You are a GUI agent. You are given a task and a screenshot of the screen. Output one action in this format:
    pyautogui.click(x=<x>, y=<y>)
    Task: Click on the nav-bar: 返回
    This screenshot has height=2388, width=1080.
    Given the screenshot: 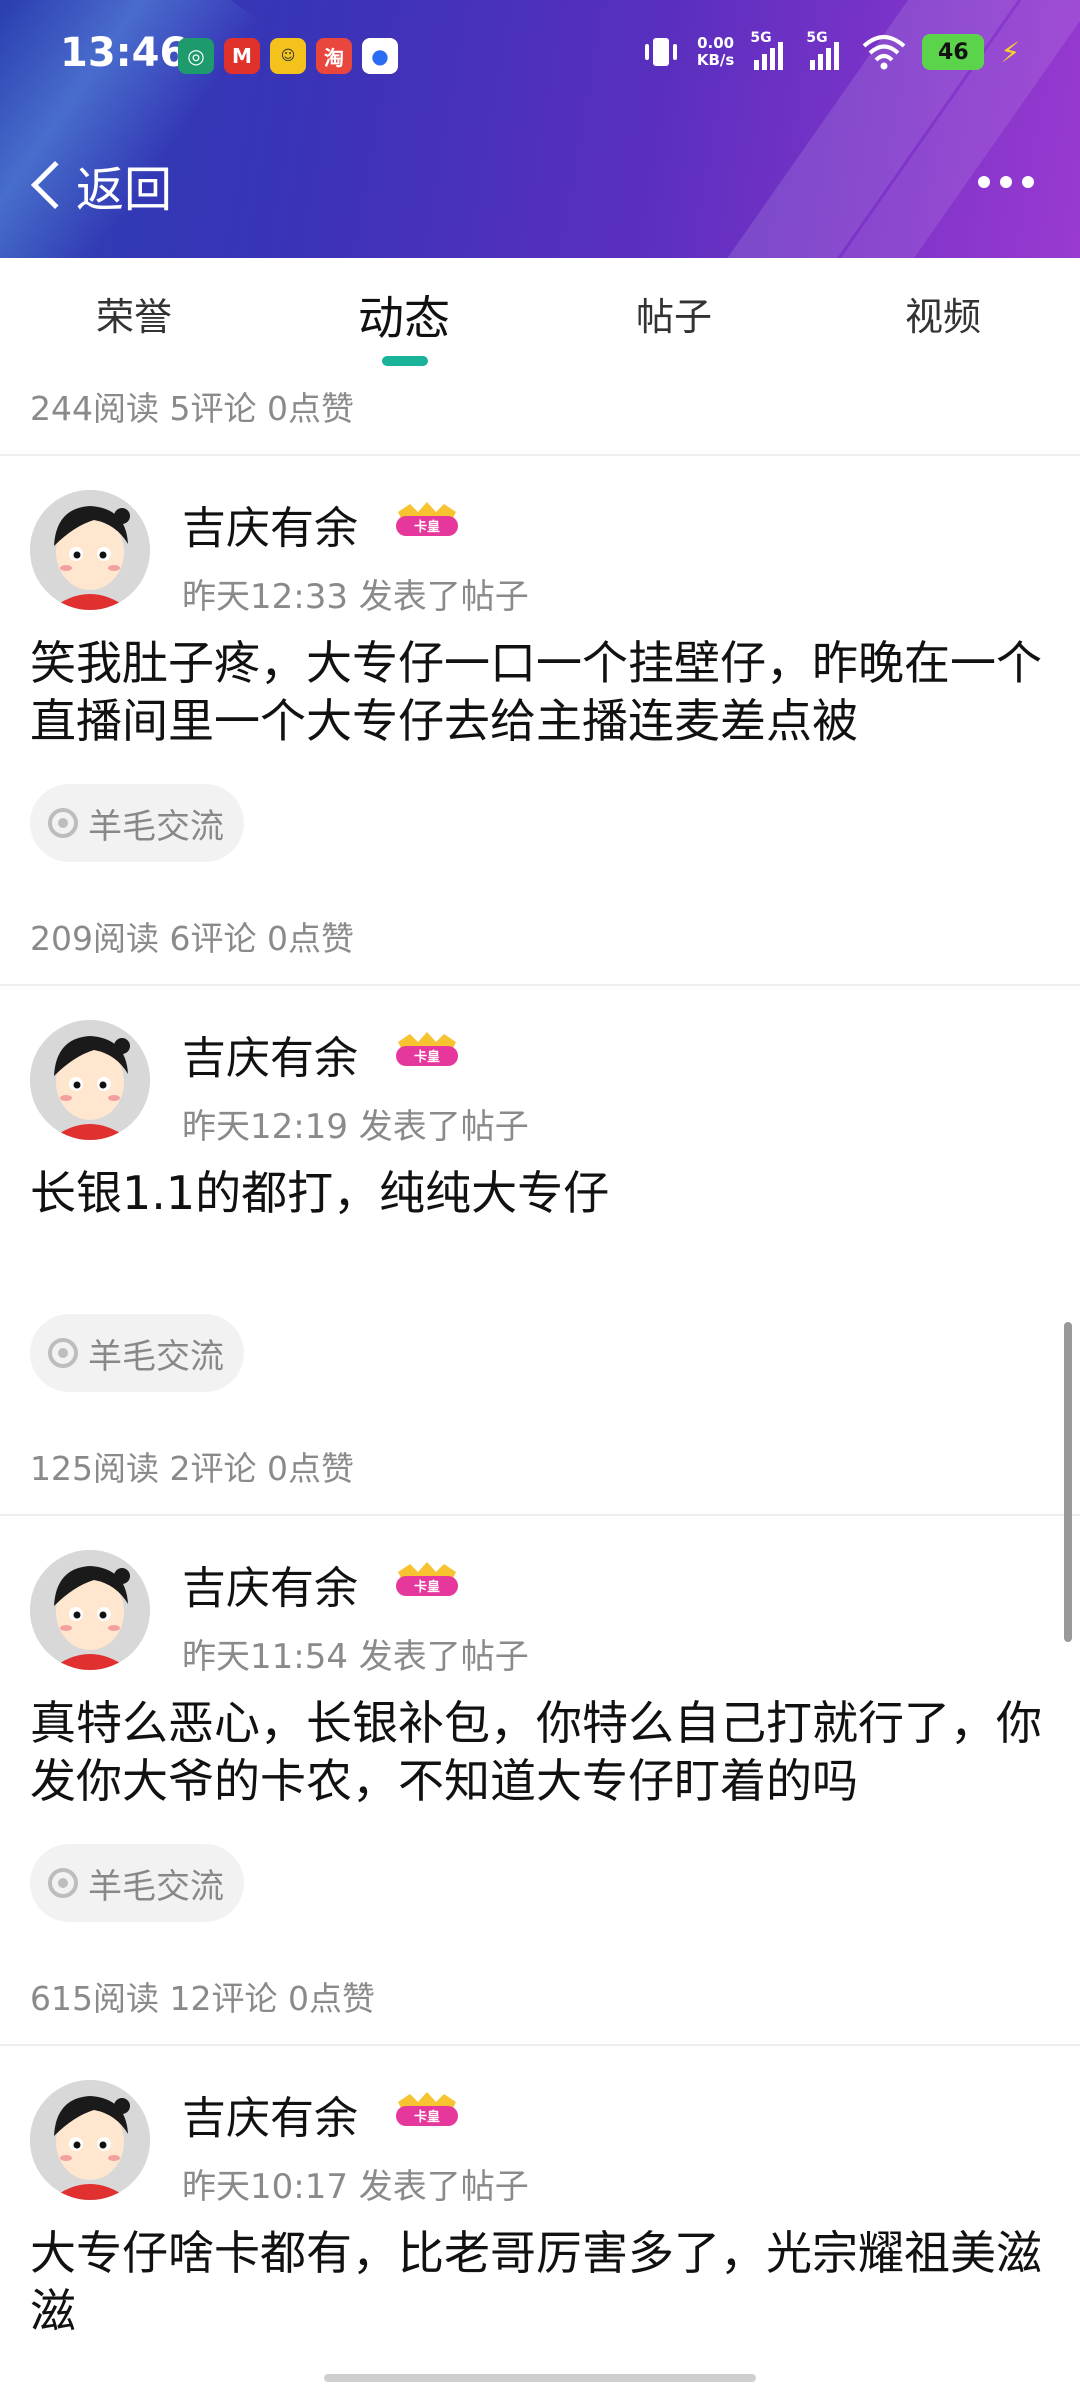 What is the action you would take?
    pyautogui.click(x=540, y=185)
    